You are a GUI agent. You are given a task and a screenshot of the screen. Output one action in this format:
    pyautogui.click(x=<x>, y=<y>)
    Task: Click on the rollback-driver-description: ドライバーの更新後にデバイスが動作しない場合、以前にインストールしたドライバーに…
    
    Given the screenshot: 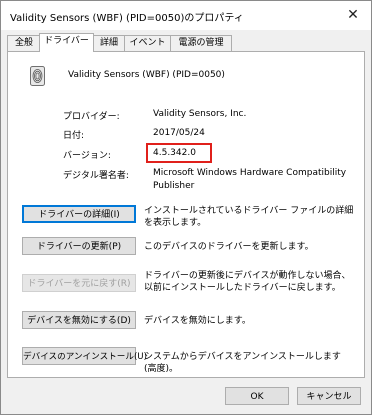 What is the action you would take?
    pyautogui.click(x=247, y=282)
    